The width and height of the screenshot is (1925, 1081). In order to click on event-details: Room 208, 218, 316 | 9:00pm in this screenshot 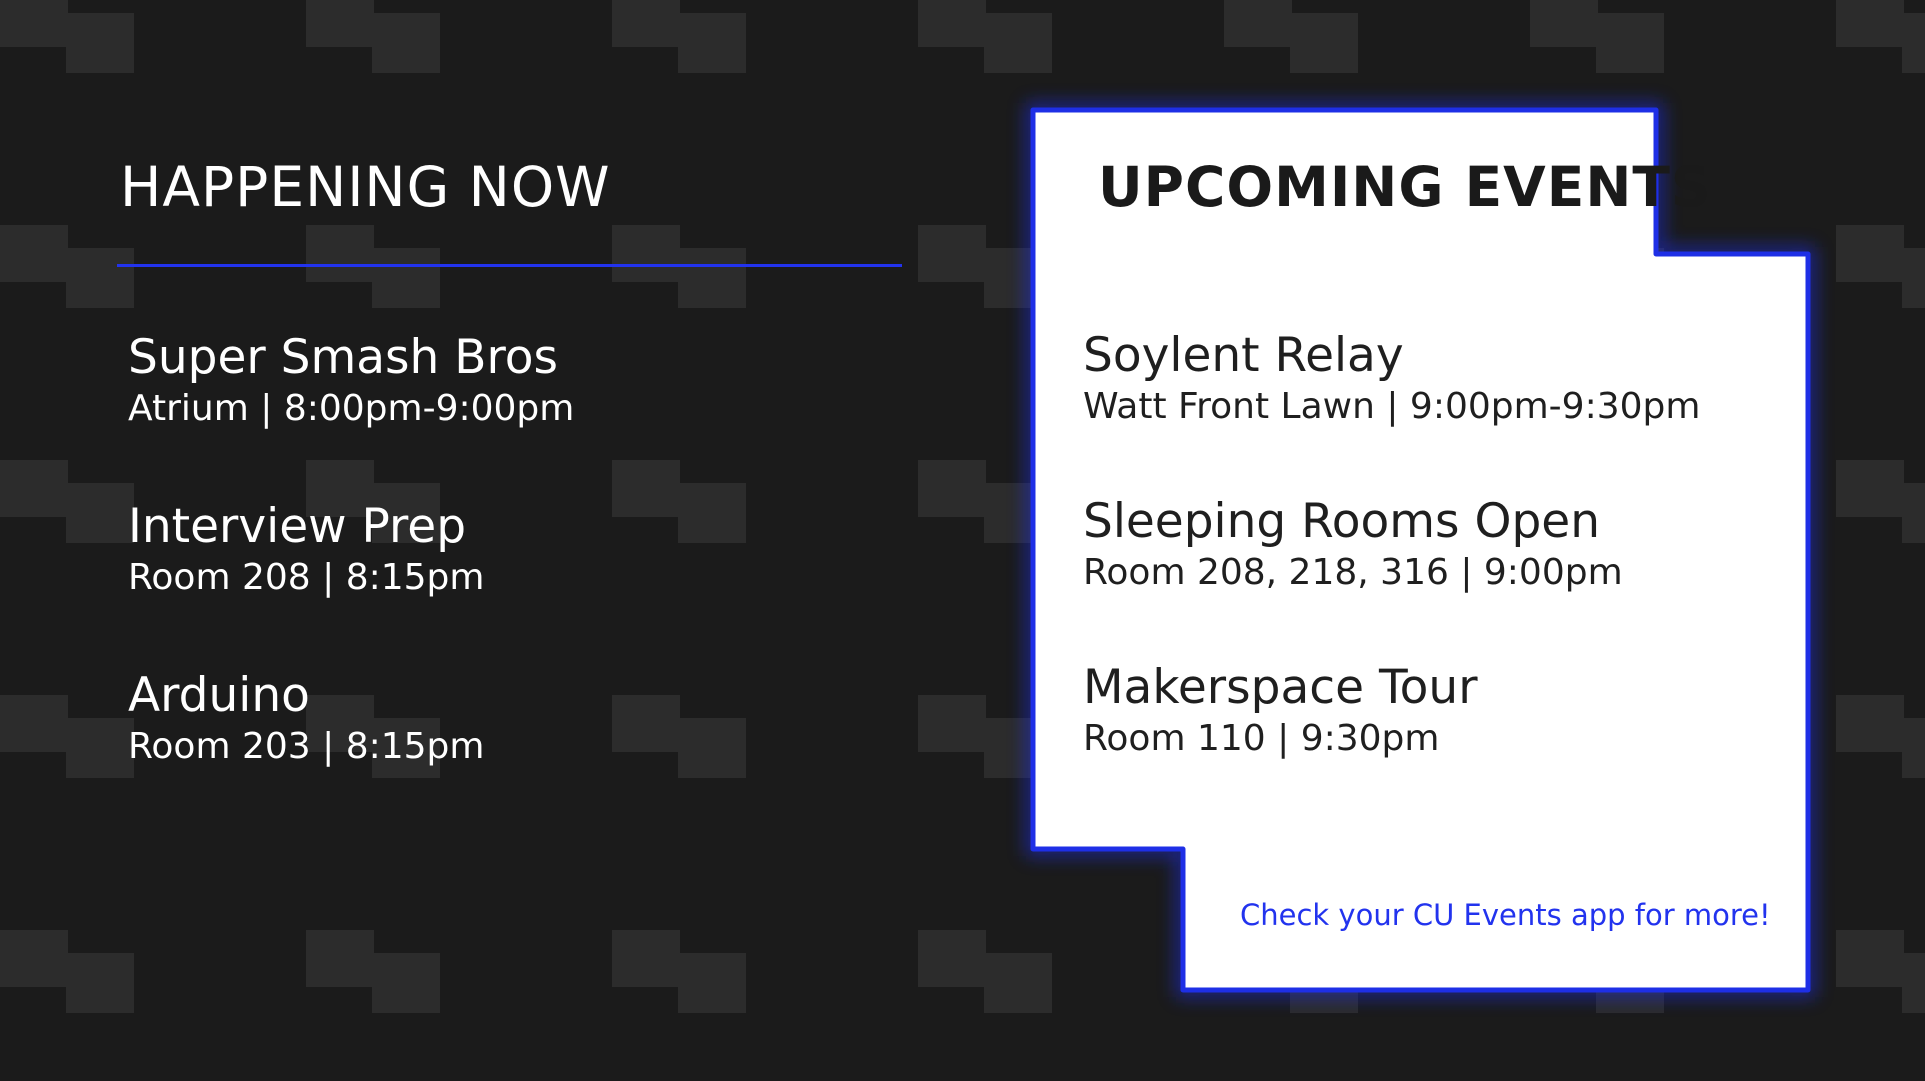, I will do `click(1353, 572)`.